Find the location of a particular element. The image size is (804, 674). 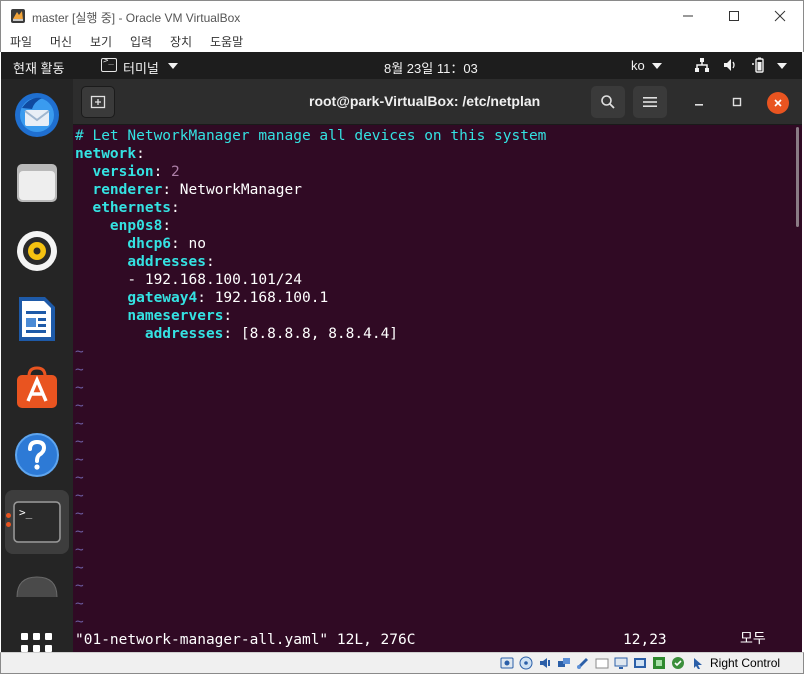

guest-additions-icon is located at coordinates (678, 663).